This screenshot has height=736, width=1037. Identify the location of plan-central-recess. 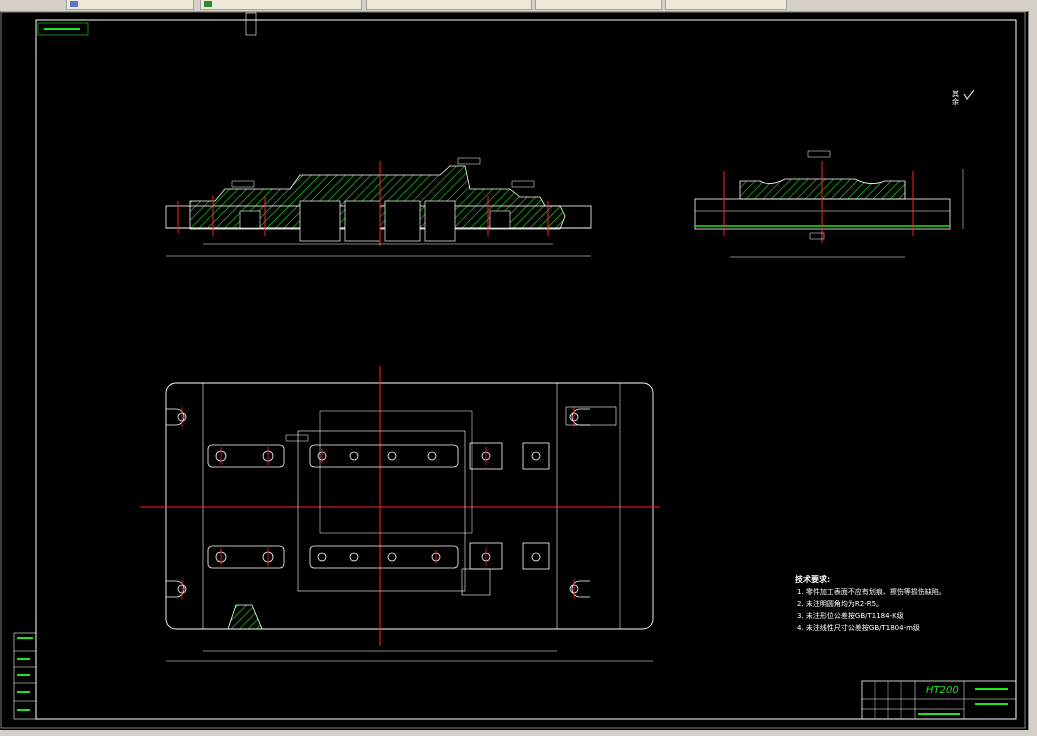
(381, 511).